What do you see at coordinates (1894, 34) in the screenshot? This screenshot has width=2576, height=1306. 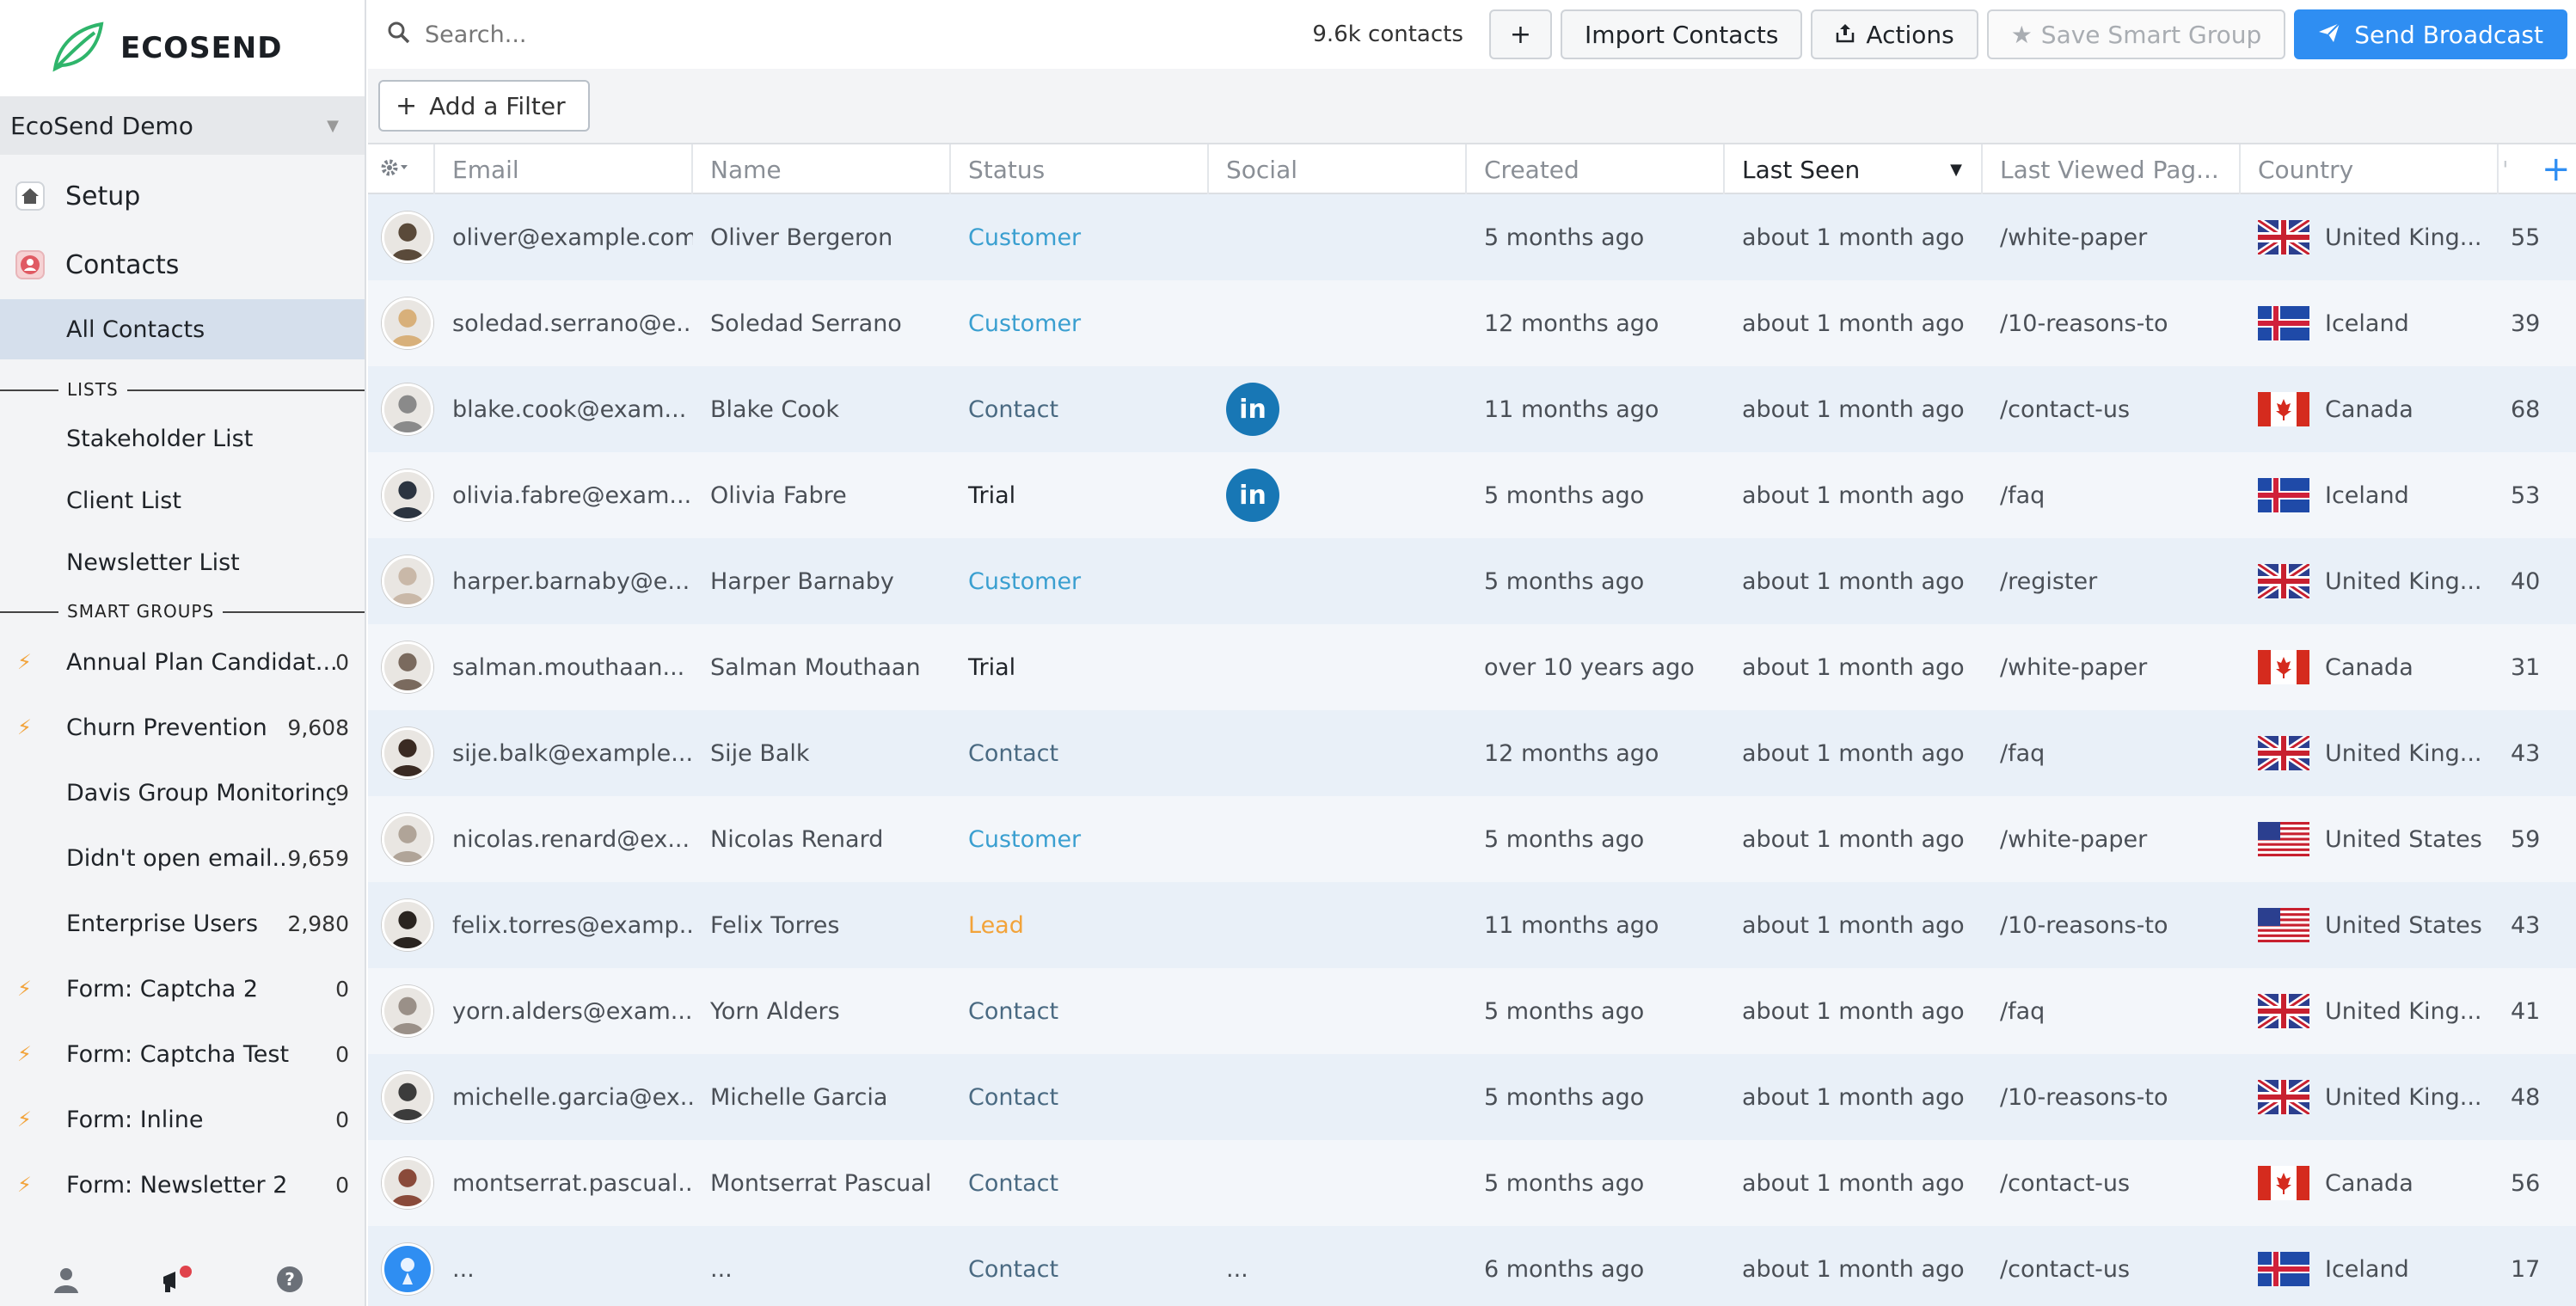 I see `actions-button: Actions` at bounding box center [1894, 34].